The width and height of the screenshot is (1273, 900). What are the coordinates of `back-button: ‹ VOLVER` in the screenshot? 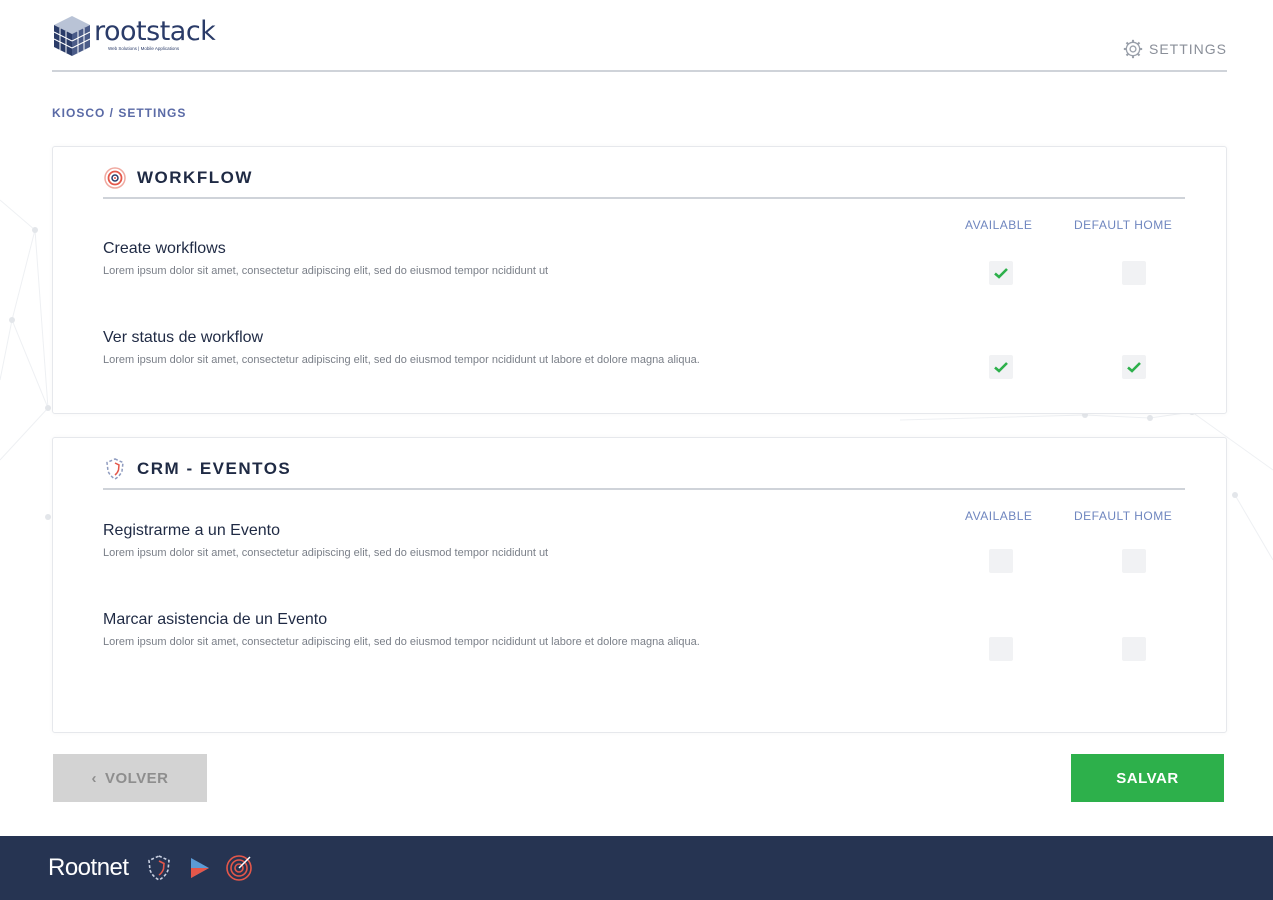 It's located at (130, 778).